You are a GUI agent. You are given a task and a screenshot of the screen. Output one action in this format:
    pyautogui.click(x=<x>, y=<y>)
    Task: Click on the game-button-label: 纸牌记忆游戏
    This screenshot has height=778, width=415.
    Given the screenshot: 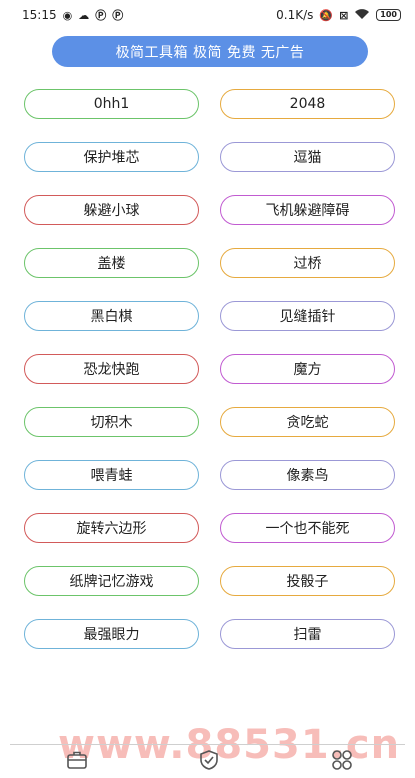 What is the action you would take?
    pyautogui.click(x=111, y=582)
    